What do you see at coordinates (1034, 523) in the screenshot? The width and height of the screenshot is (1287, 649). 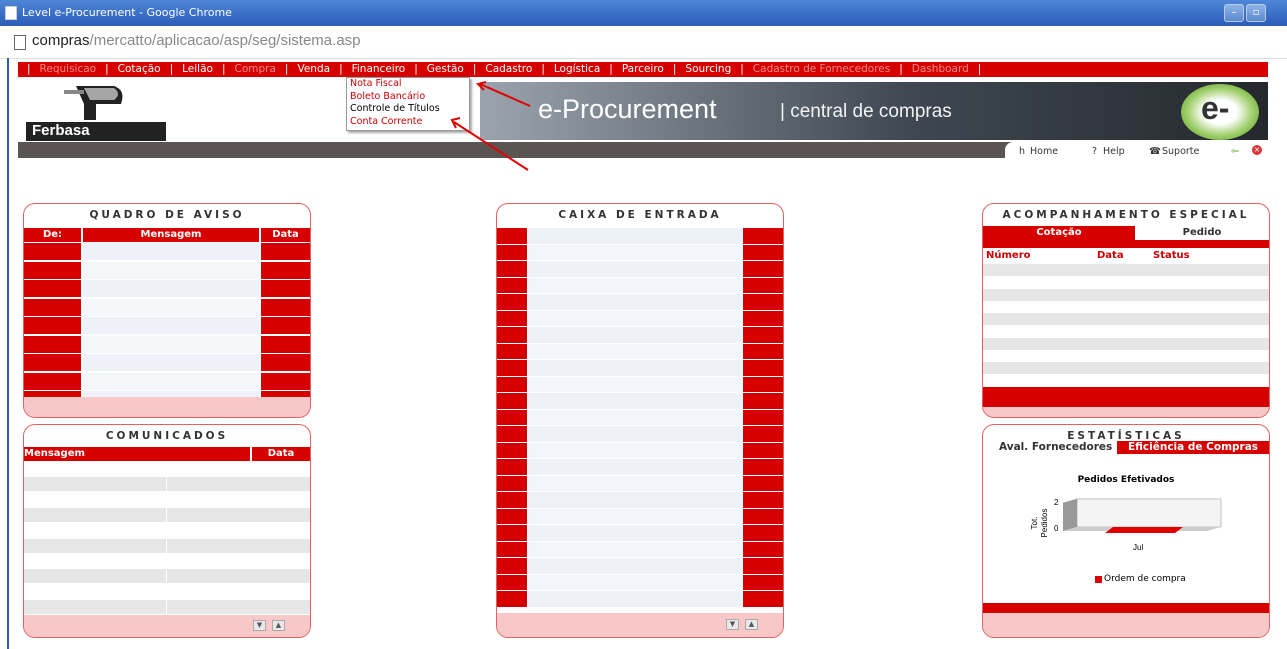 I see `chart-ylabel-1: Tot.` at bounding box center [1034, 523].